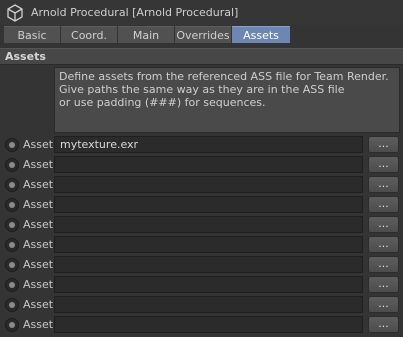 The image size is (403, 337). I want to click on window-title: Arnold Procedural [Arnold Procedural], so click(135, 12).